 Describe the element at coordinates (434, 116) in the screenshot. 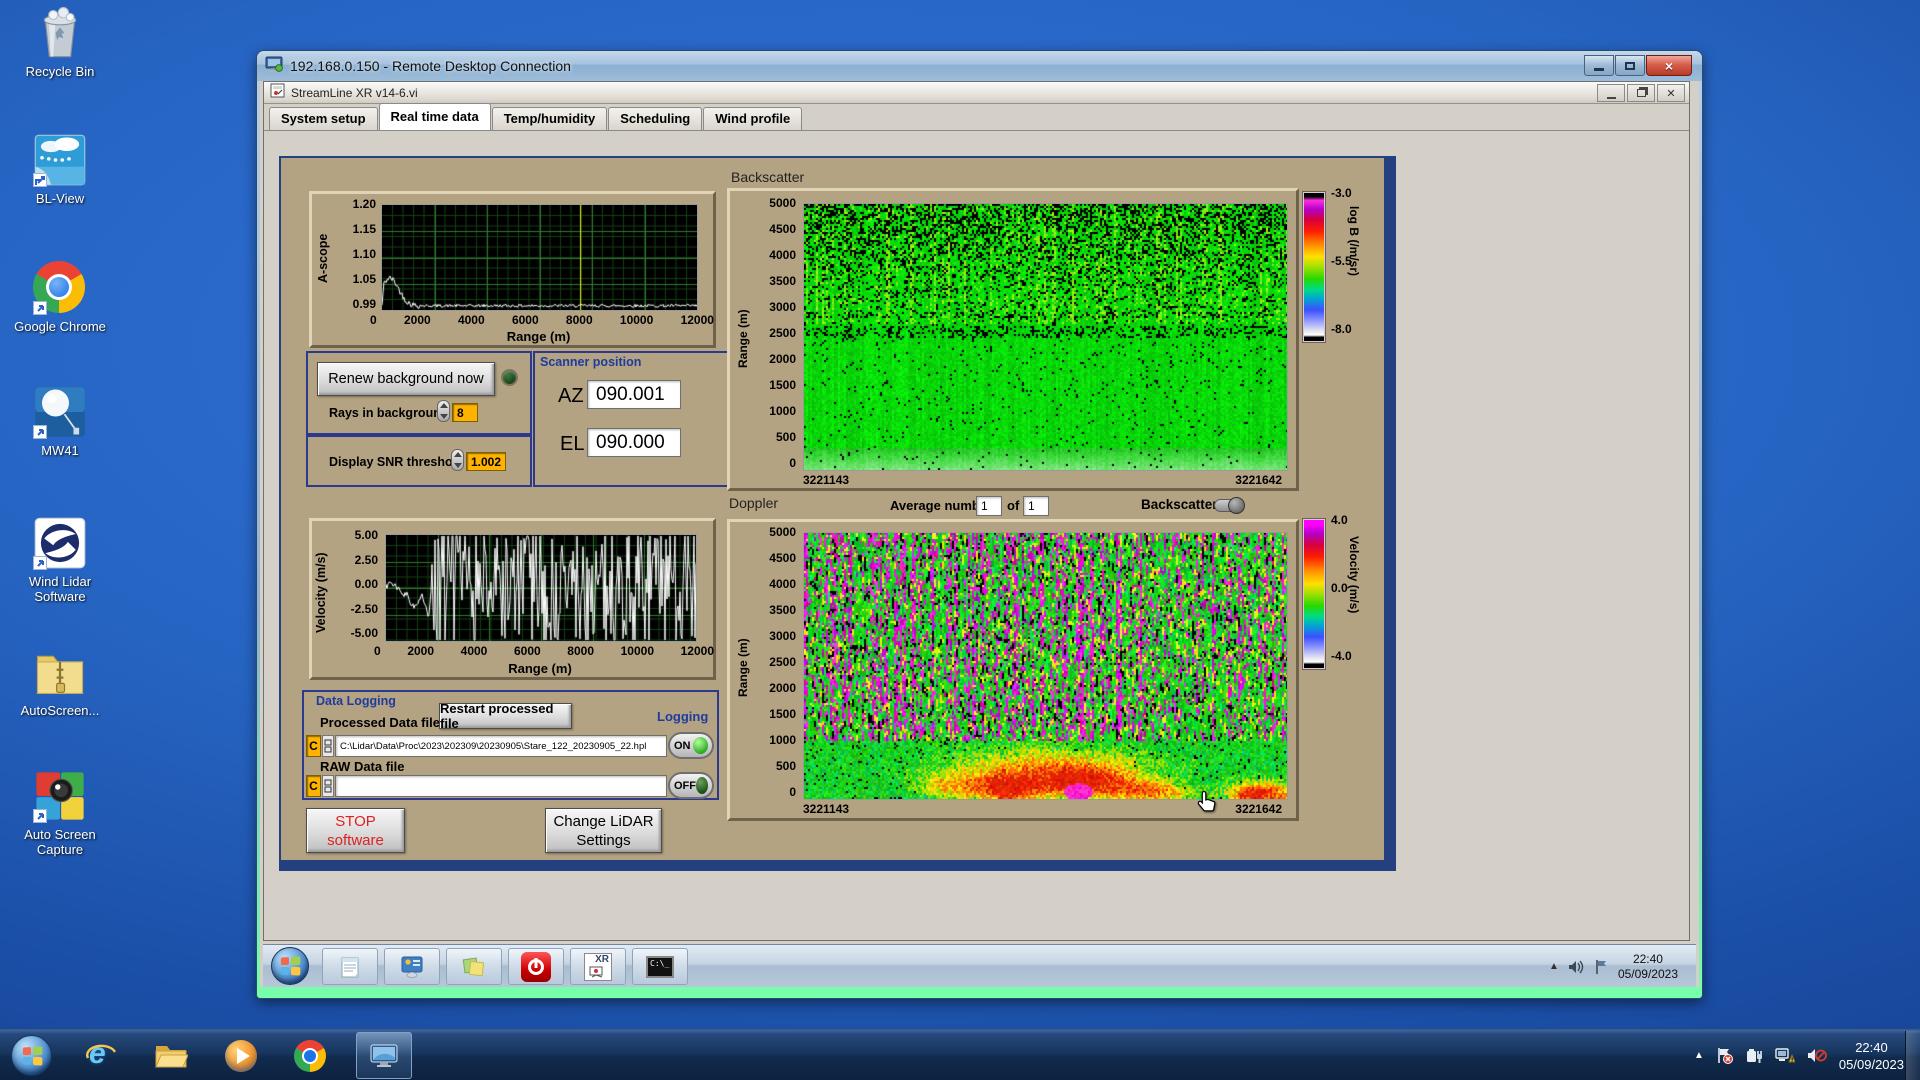

I see `tab-real-time-data: Real time data` at that location.